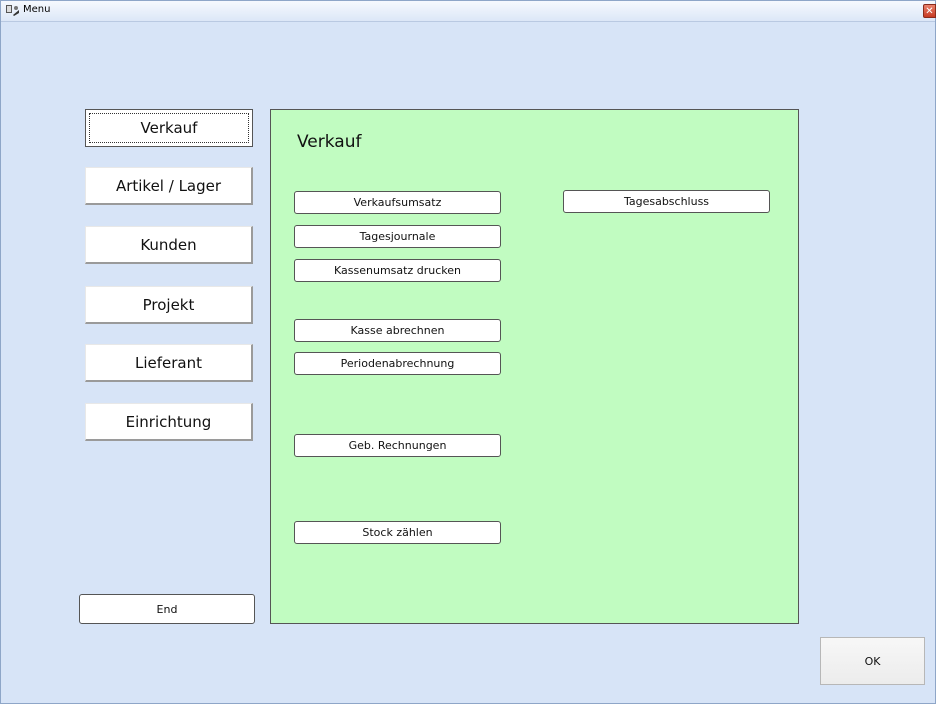 This screenshot has height=704, width=936. I want to click on stock-zaehlen-button: Stock zählen, so click(397, 532).